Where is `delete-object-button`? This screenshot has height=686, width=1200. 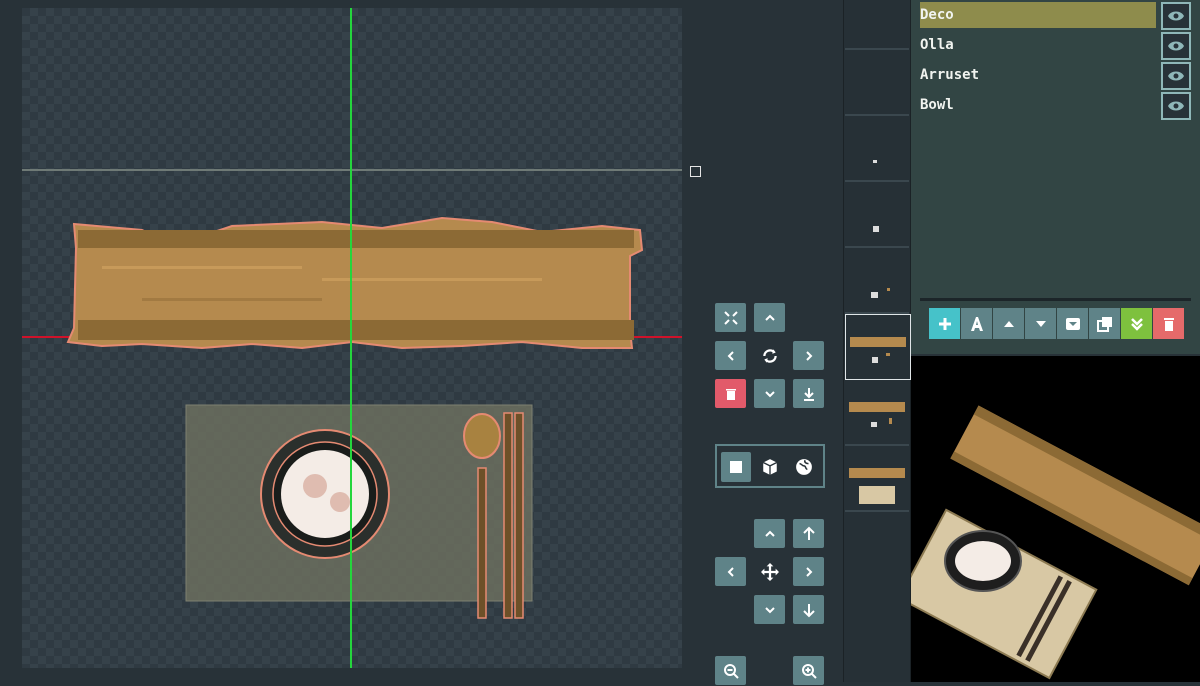 delete-object-button is located at coordinates (730, 393).